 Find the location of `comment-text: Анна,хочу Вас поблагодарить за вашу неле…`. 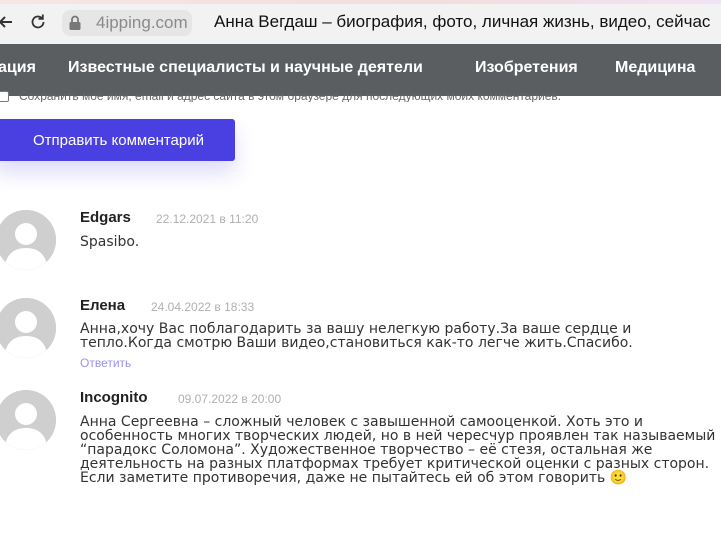

comment-text: Анна,хочу Вас поблагодарить за вашу неле… is located at coordinates (356, 336).